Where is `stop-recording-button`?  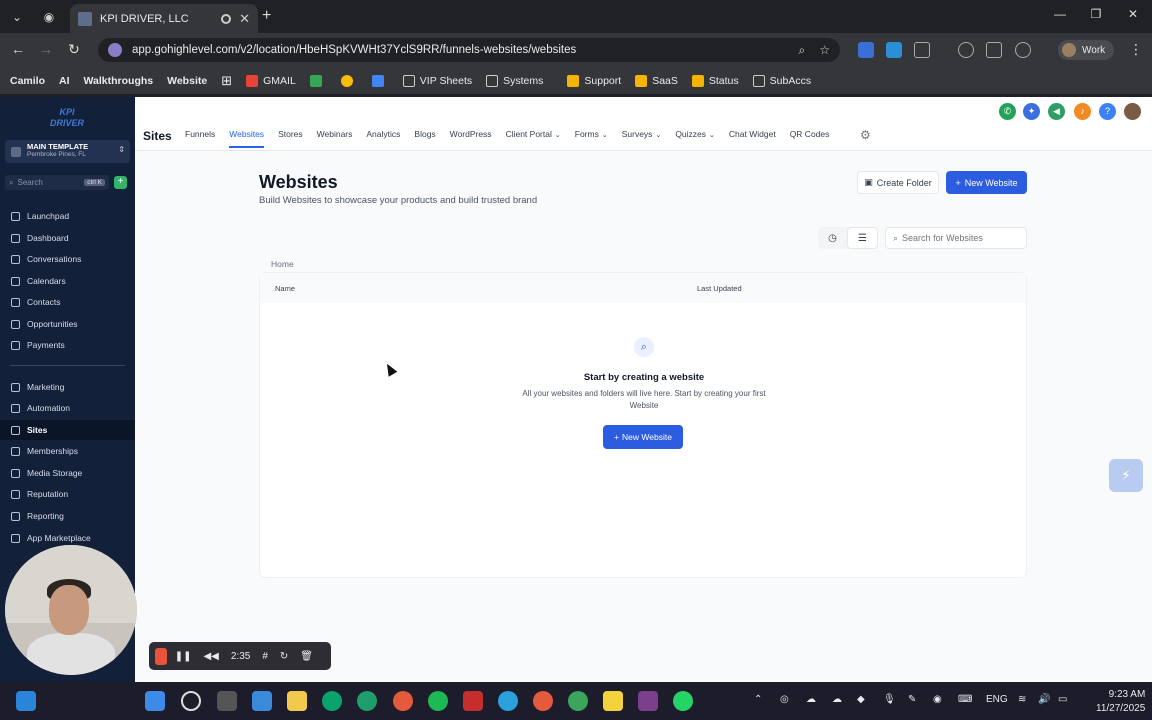 stop-recording-button is located at coordinates (161, 656).